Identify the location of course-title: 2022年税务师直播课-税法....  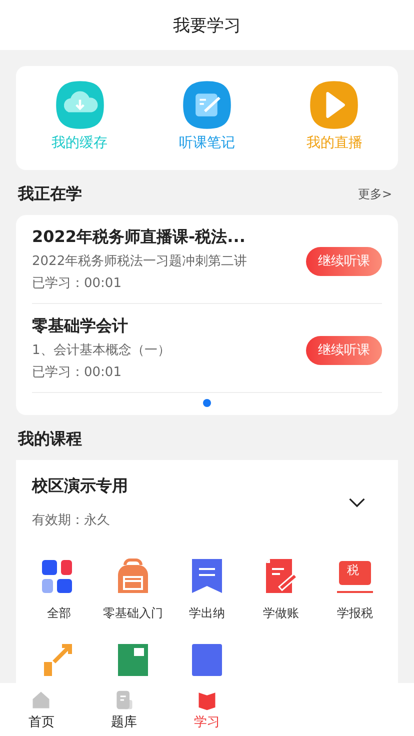
(140, 237).